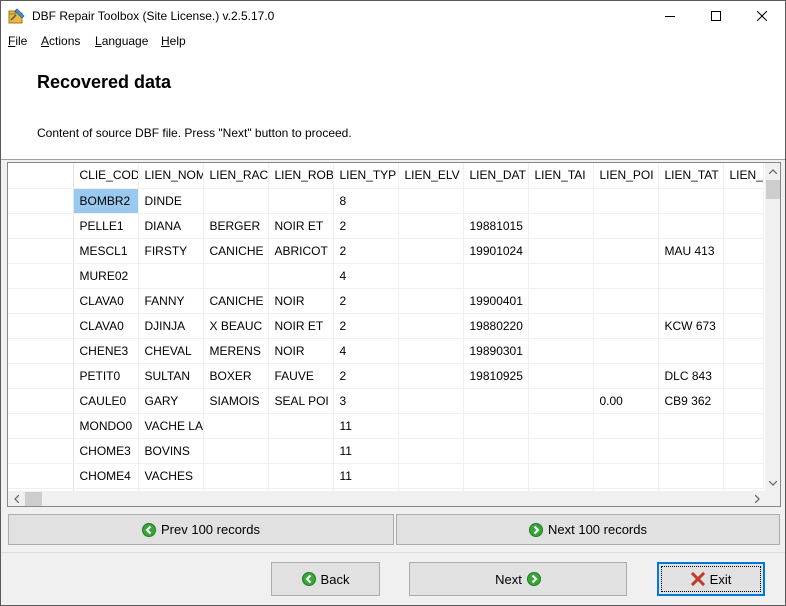 Image resolution: width=786 pixels, height=606 pixels. What do you see at coordinates (171, 176) in the screenshot?
I see `column-header: LIEN_NOM` at bounding box center [171, 176].